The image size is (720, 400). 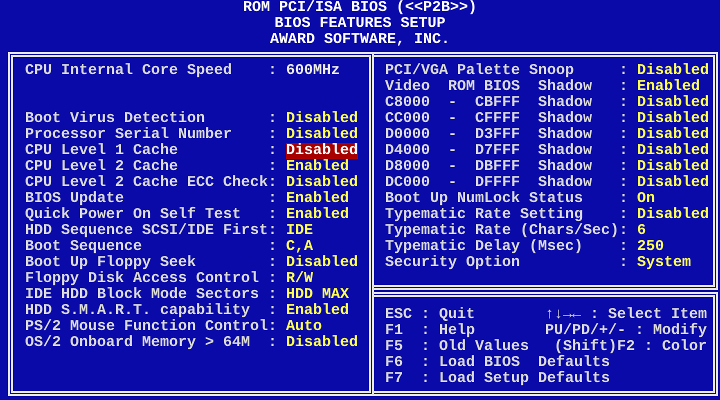 I want to click on header-title: AWARD SOFTWARE, INC., so click(x=360, y=40).